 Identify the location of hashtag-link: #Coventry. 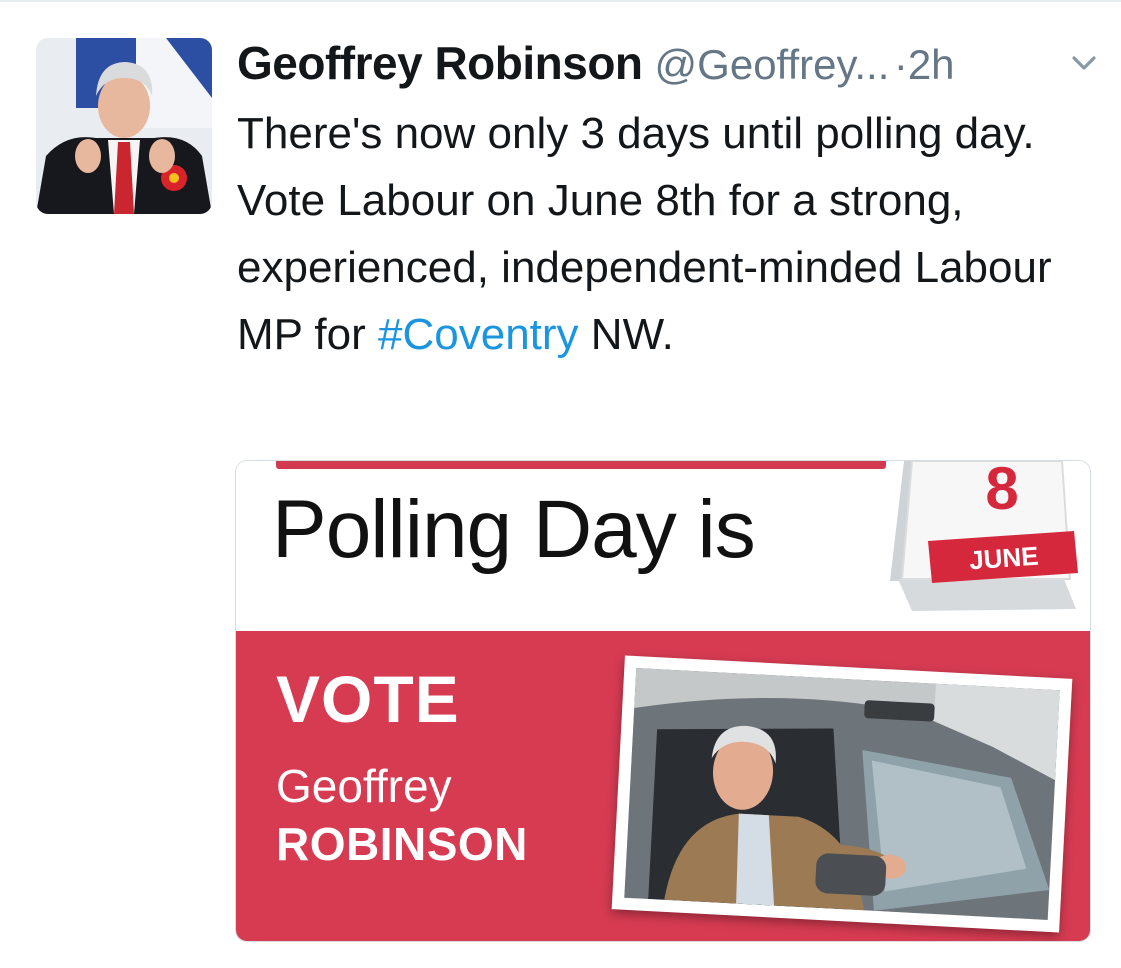
(478, 334).